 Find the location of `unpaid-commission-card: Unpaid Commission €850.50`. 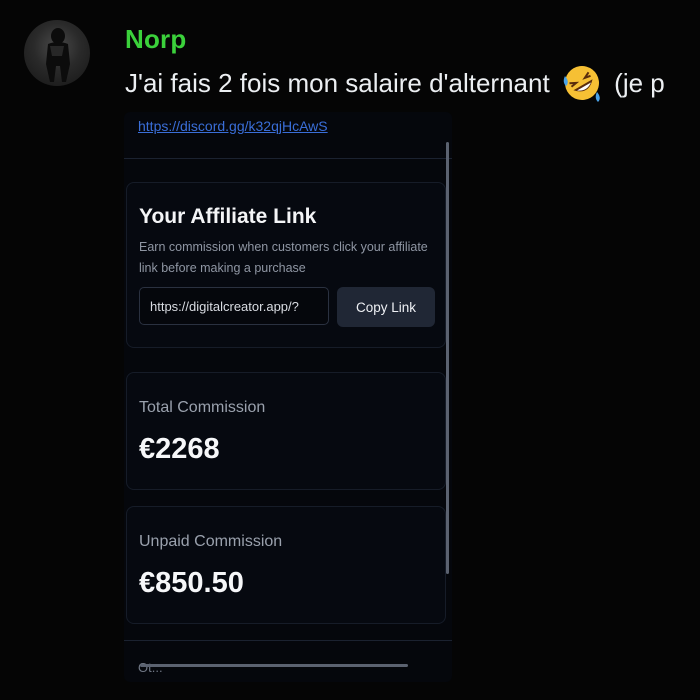

unpaid-commission-card: Unpaid Commission €850.50 is located at coordinates (286, 565).